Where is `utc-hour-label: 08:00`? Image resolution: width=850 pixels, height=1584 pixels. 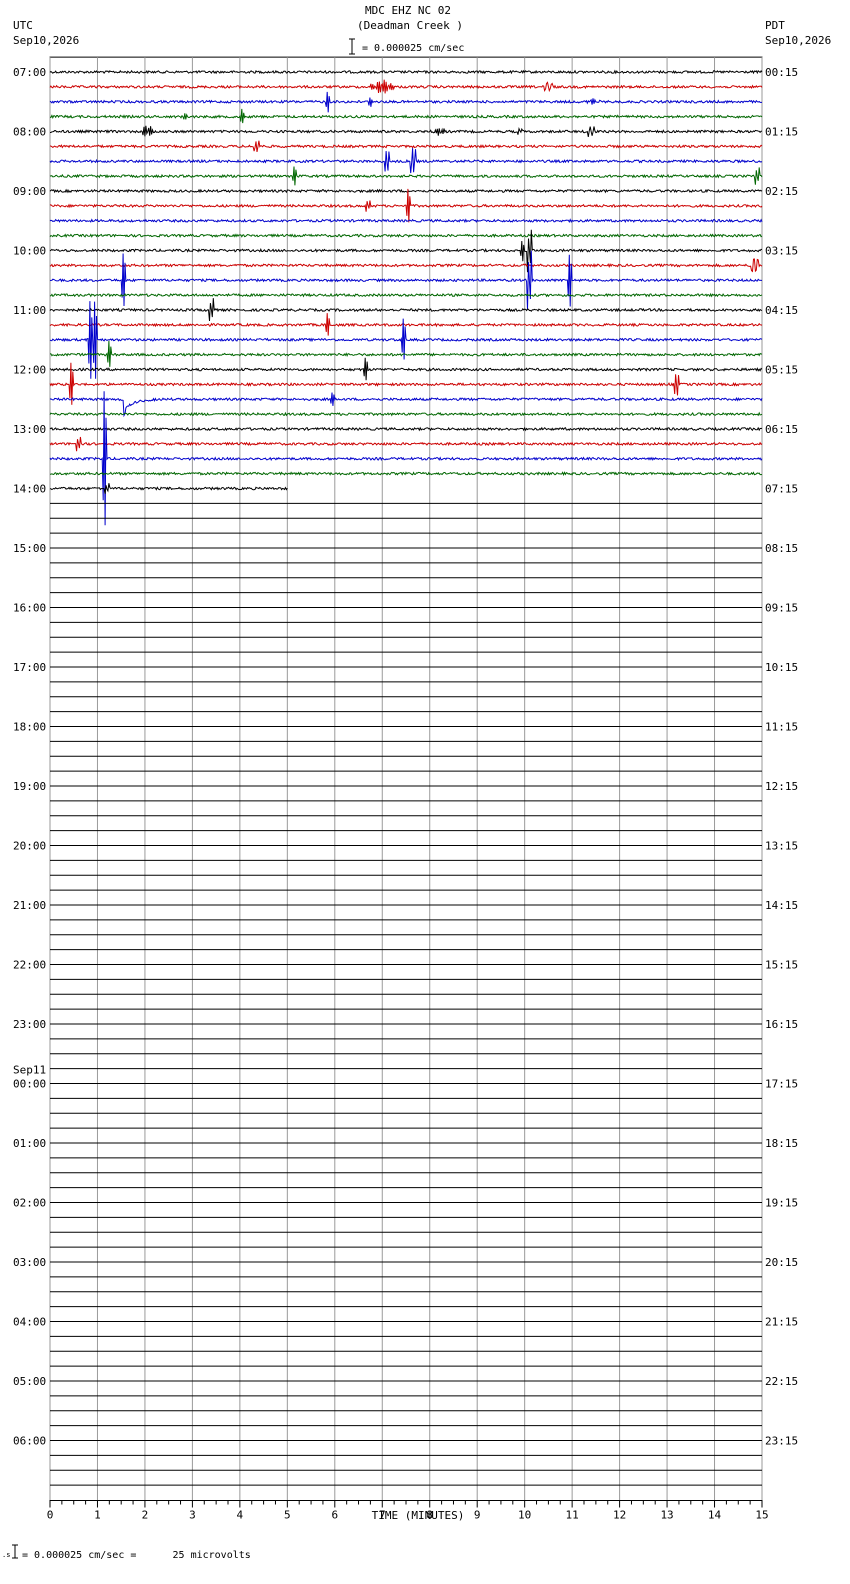
utc-hour-label: 08:00 is located at coordinates (29, 132).